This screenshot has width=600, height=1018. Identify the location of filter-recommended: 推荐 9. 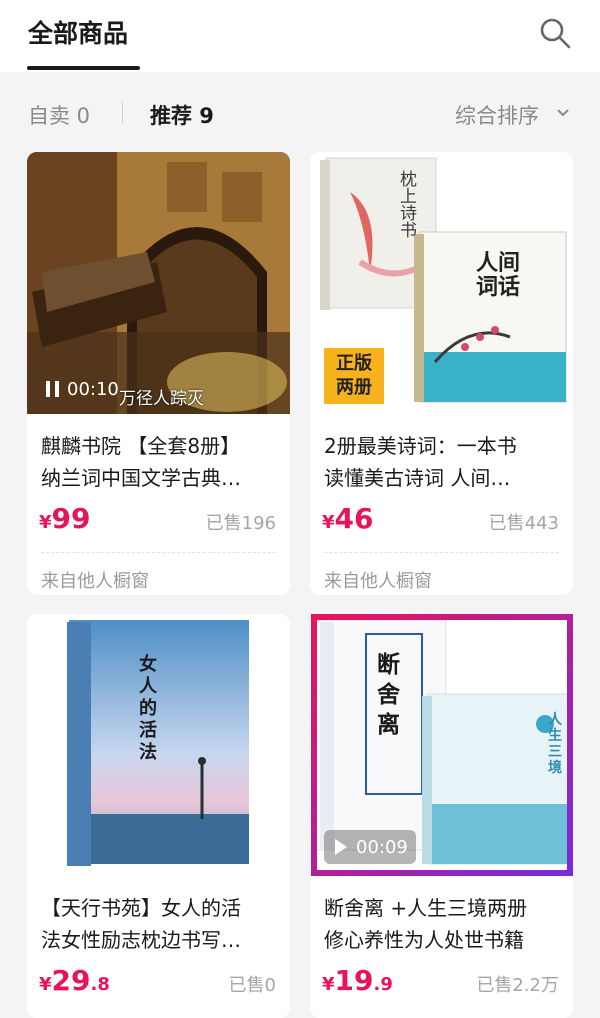
(182, 115).